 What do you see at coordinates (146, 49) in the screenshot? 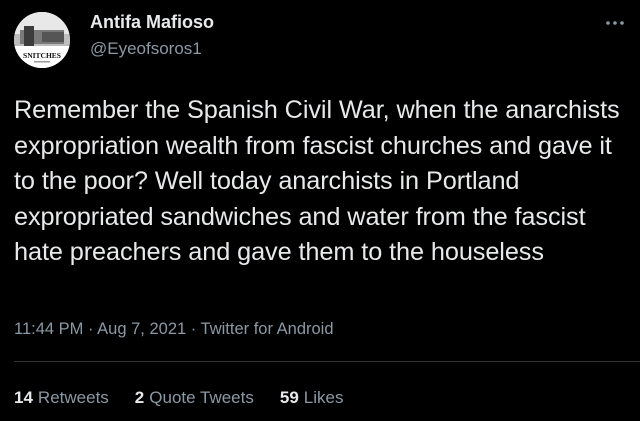
I see `author-handle: @Eyeofsoros1` at bounding box center [146, 49].